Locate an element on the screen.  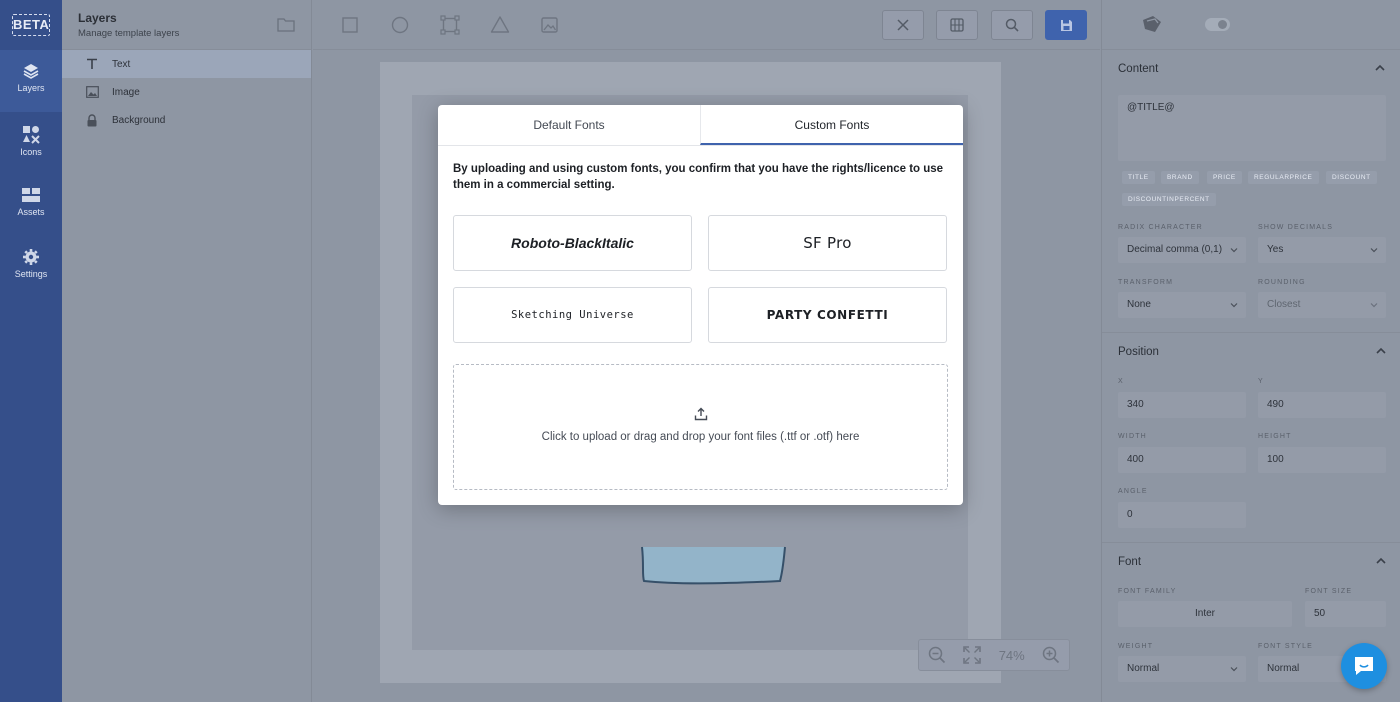
search-button is located at coordinates (1012, 25).